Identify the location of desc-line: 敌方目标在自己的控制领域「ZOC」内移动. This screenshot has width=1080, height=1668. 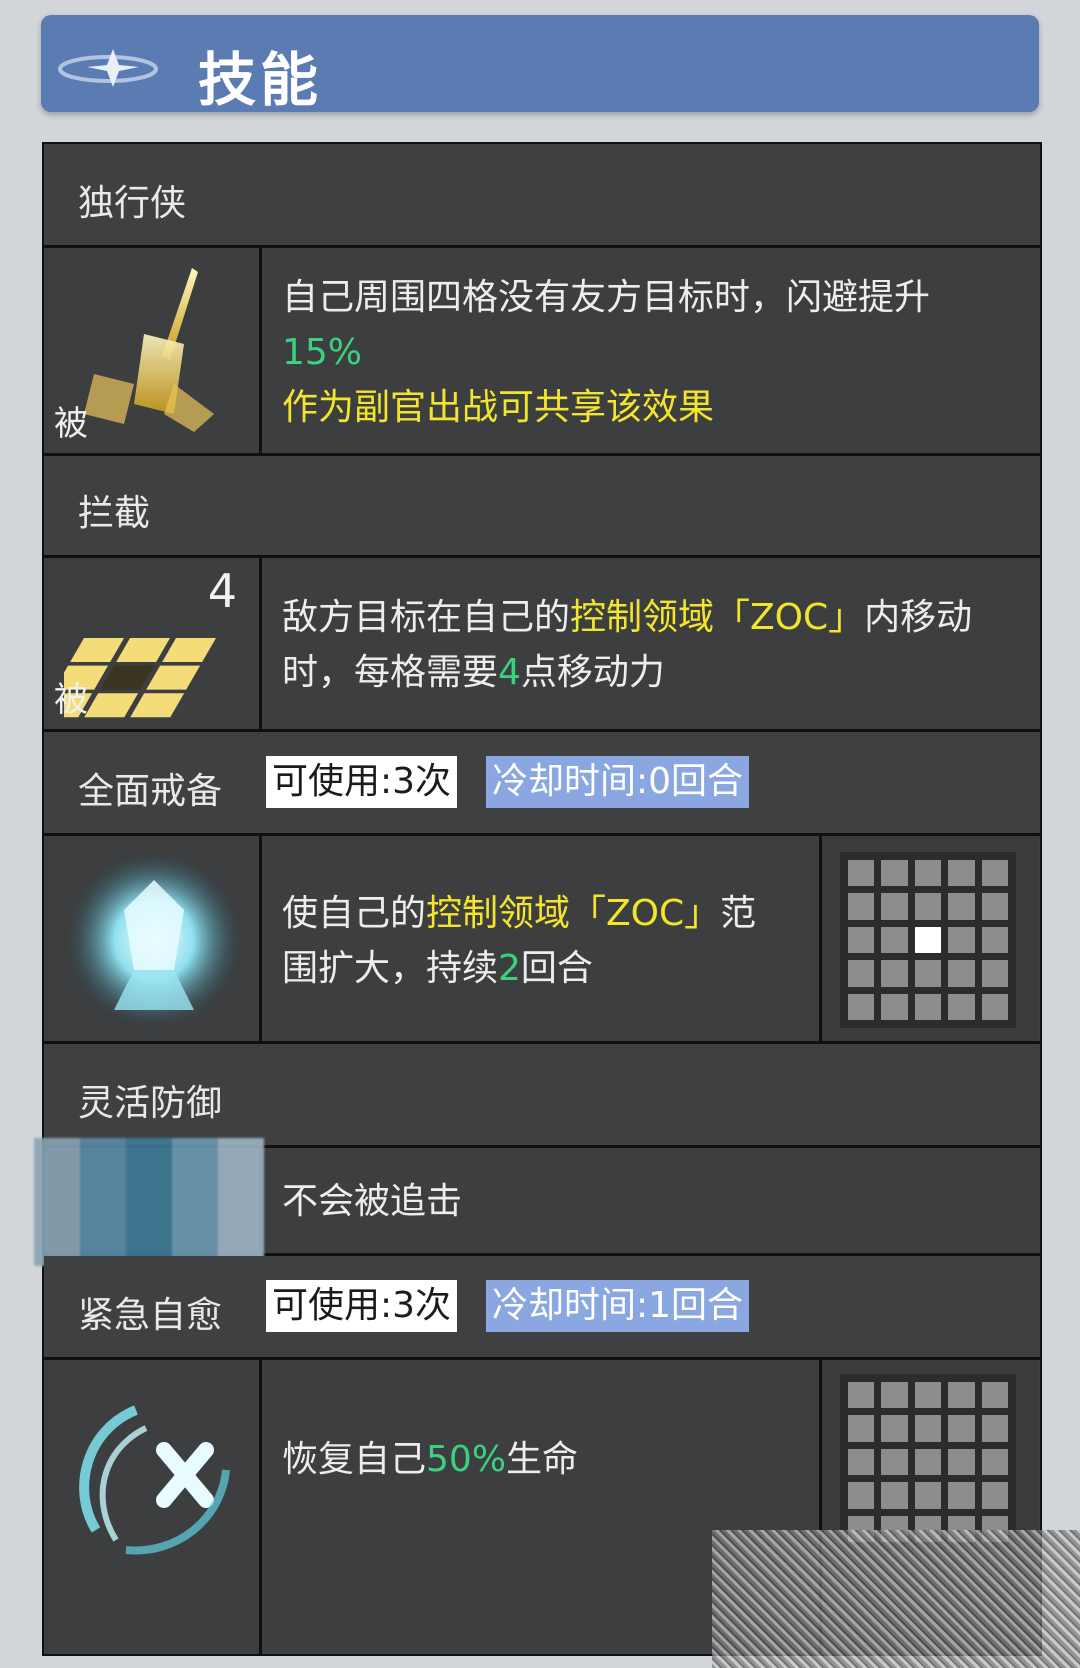
(627, 617).